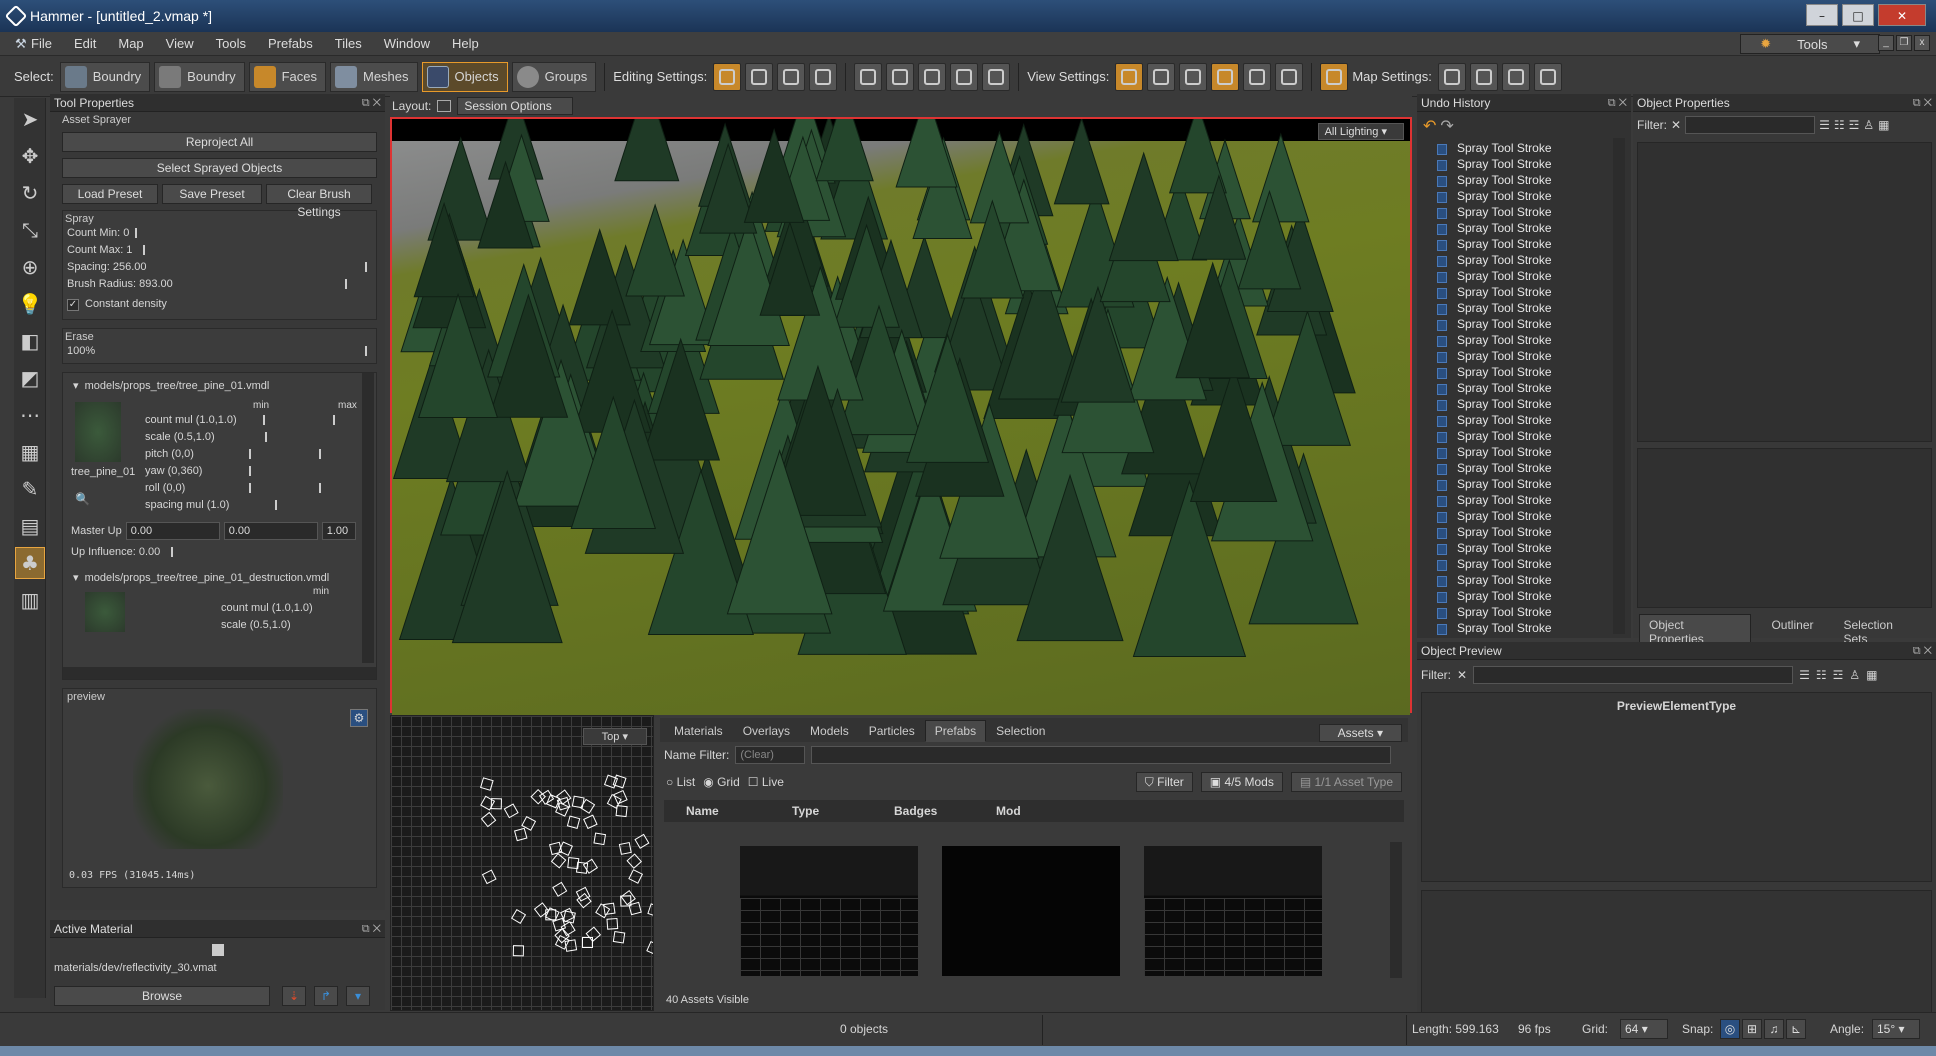 This screenshot has height=1056, width=1936. What do you see at coordinates (219, 284) in the screenshot?
I see `brush-radius-slider: Brush Radius: 893.00` at bounding box center [219, 284].